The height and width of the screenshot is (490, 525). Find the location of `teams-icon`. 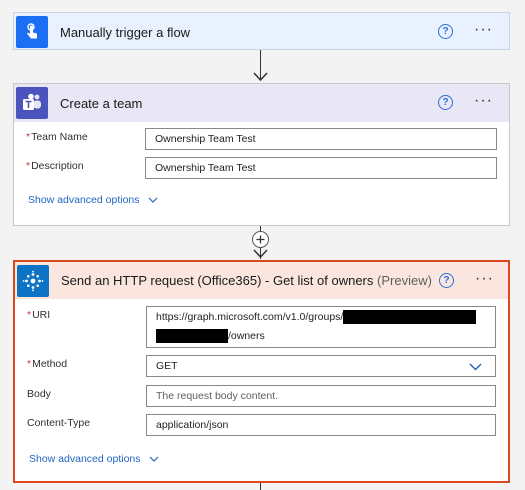

teams-icon is located at coordinates (32, 103).